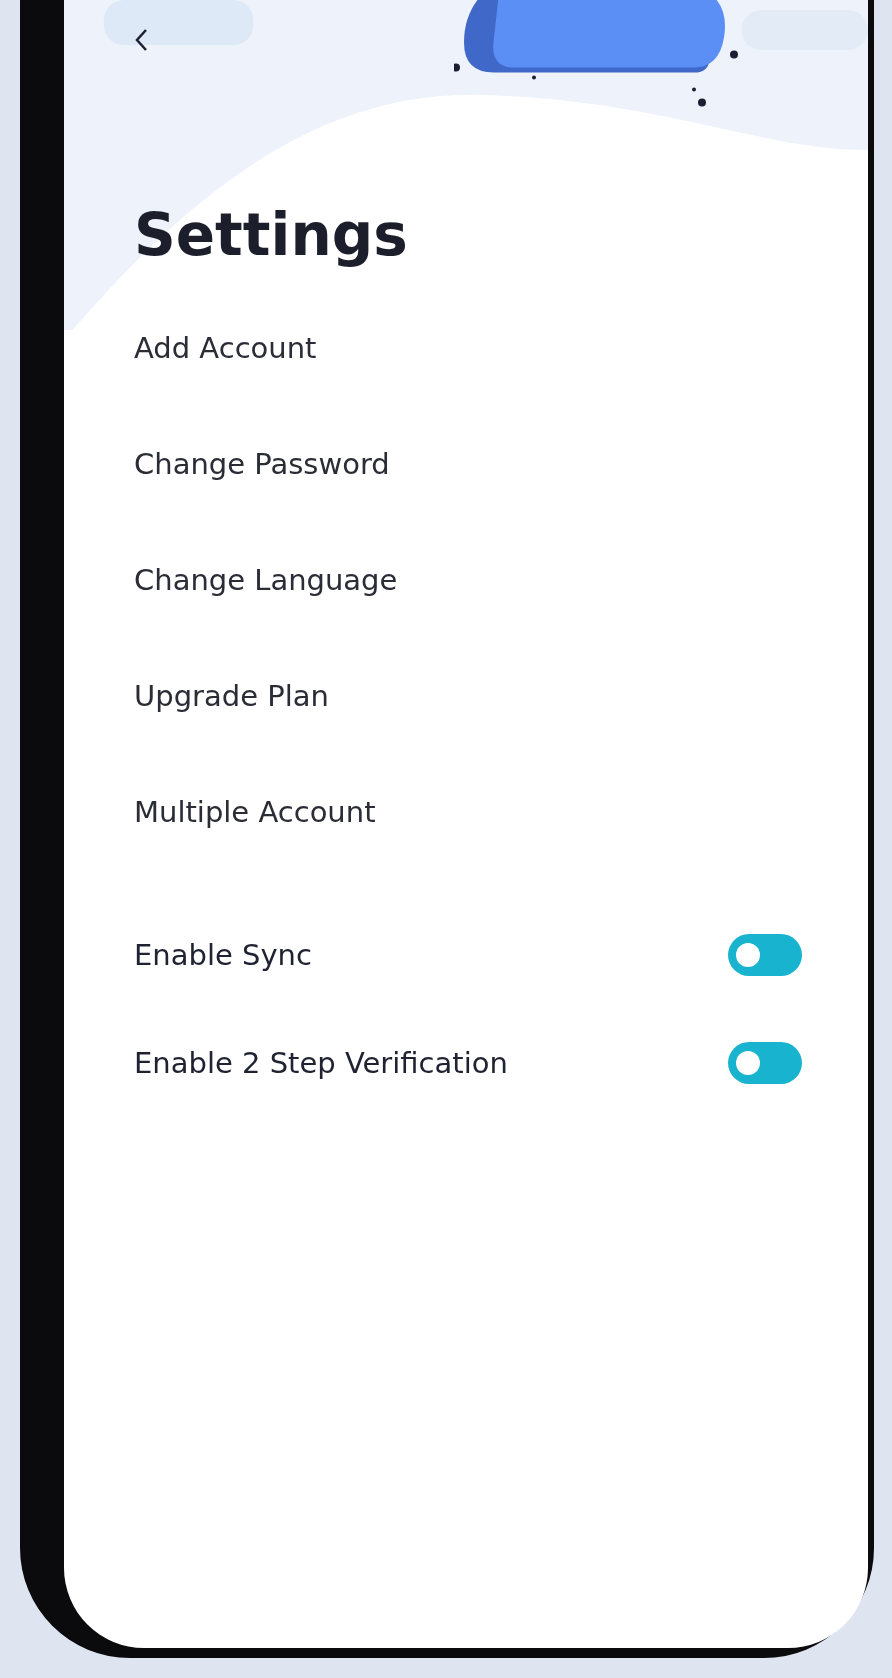  Describe the element at coordinates (141, 40) in the screenshot. I see `back-icon` at that location.